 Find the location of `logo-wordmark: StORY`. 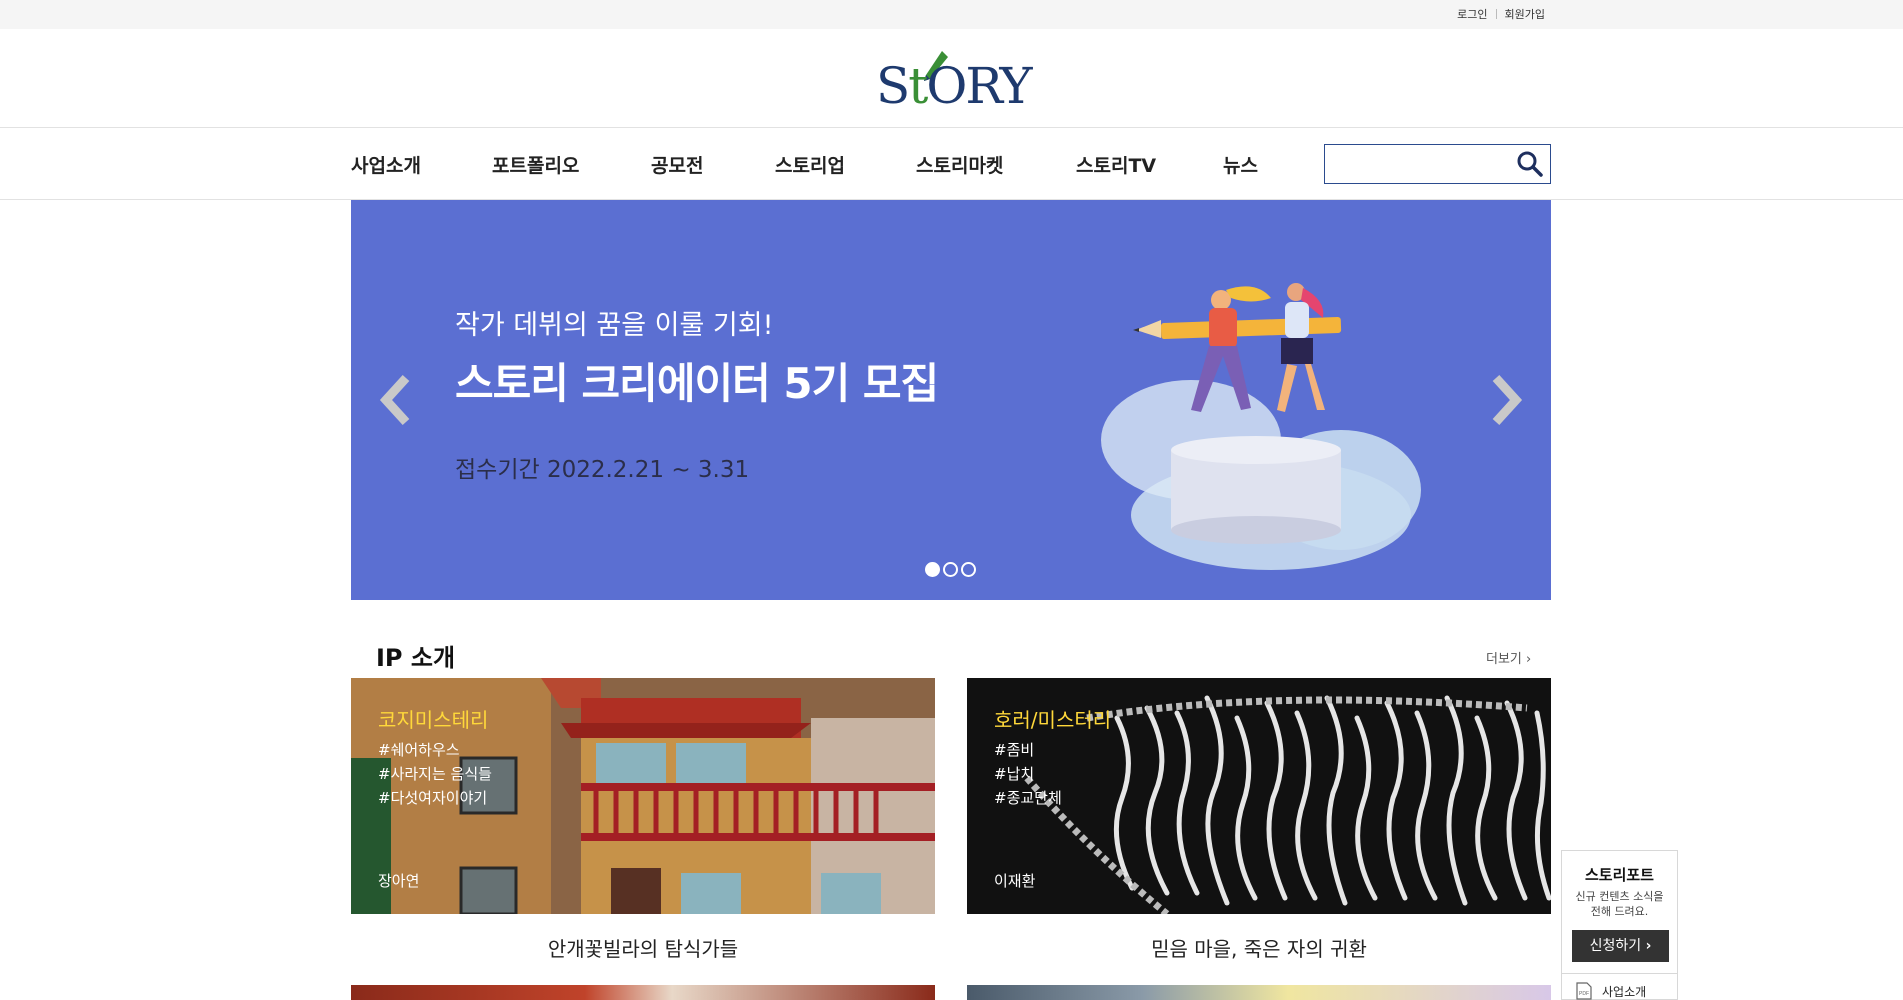

logo-wordmark: StORY is located at coordinates (954, 86).